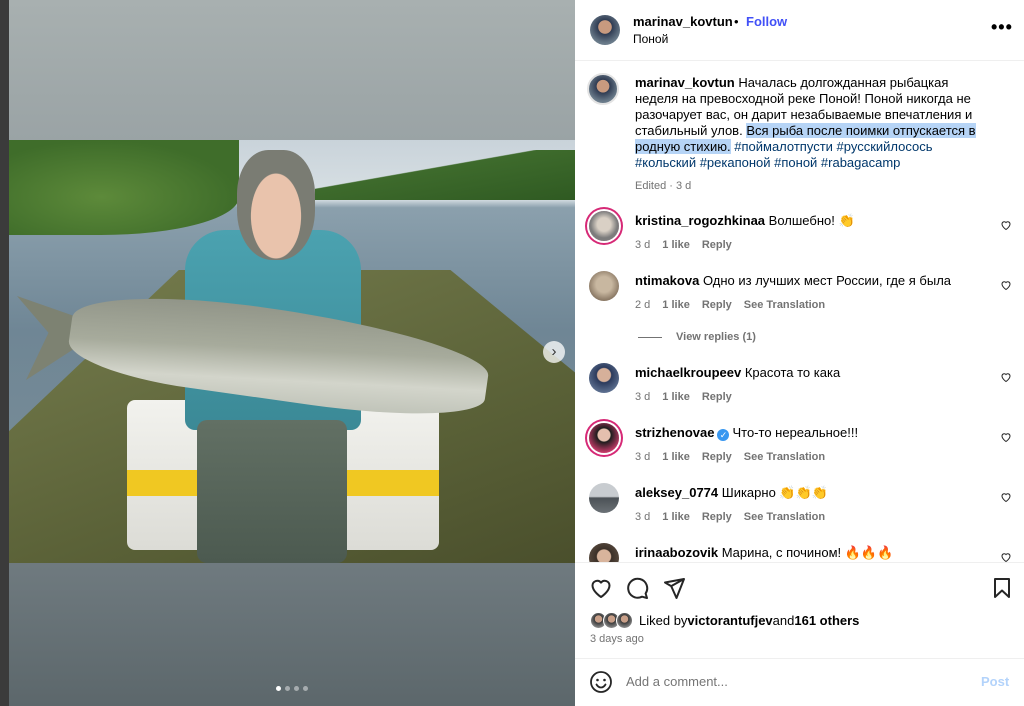 The height and width of the screenshot is (706, 1024). I want to click on comment-username: michaelkroupeev, so click(688, 372).